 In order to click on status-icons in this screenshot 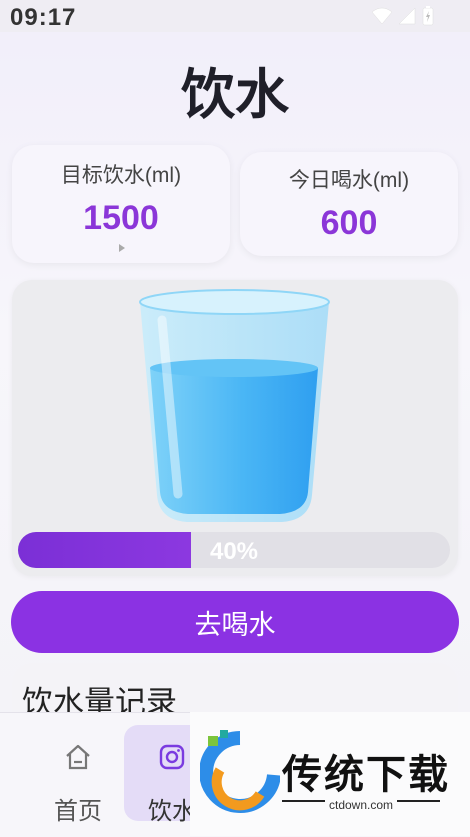, I will do `click(403, 16)`.